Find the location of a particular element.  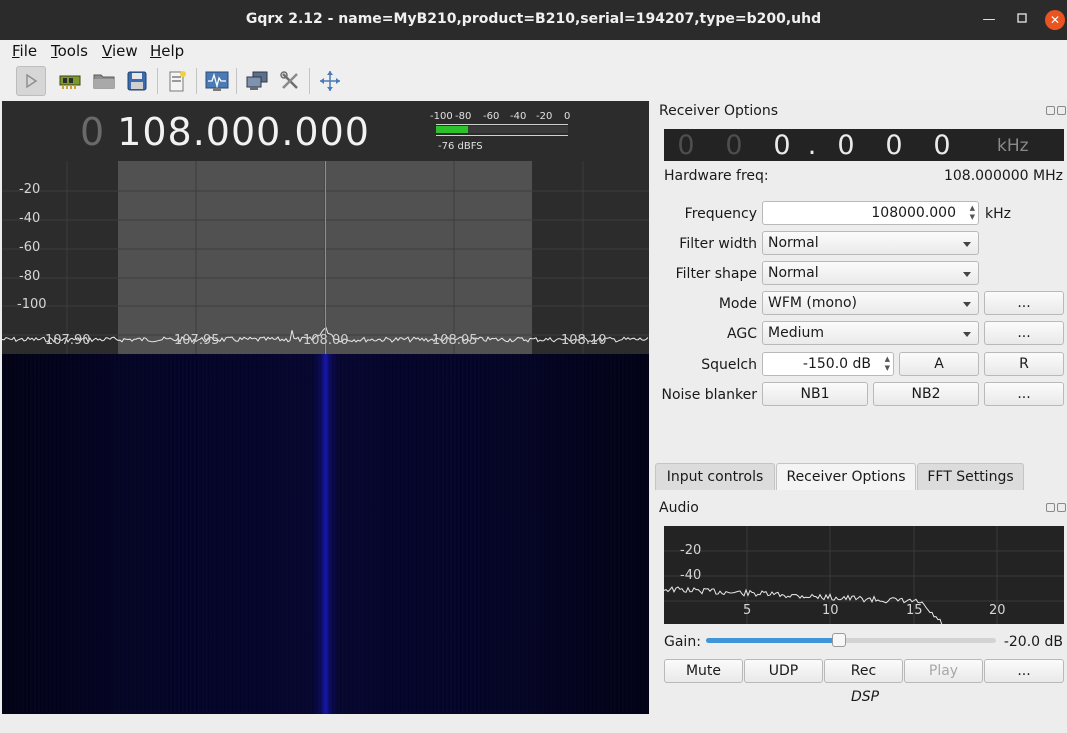

squelch-auto-button: A is located at coordinates (939, 364).